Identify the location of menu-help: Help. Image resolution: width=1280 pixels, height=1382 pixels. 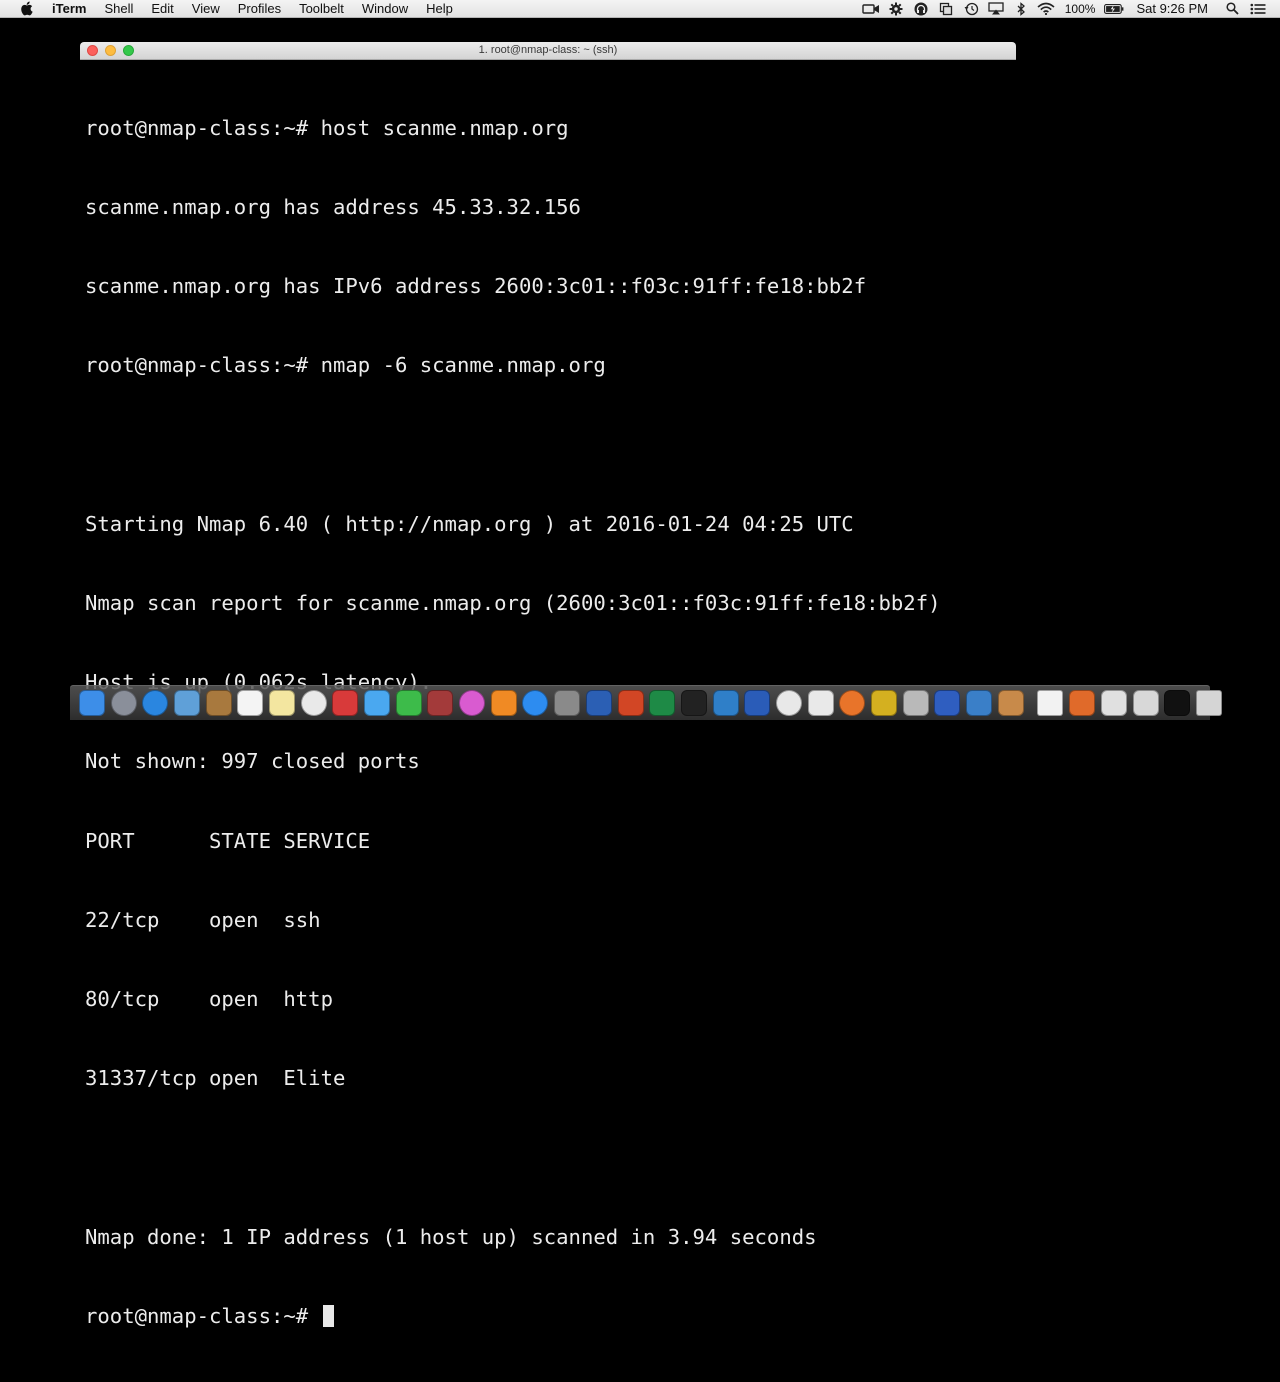
(439, 9).